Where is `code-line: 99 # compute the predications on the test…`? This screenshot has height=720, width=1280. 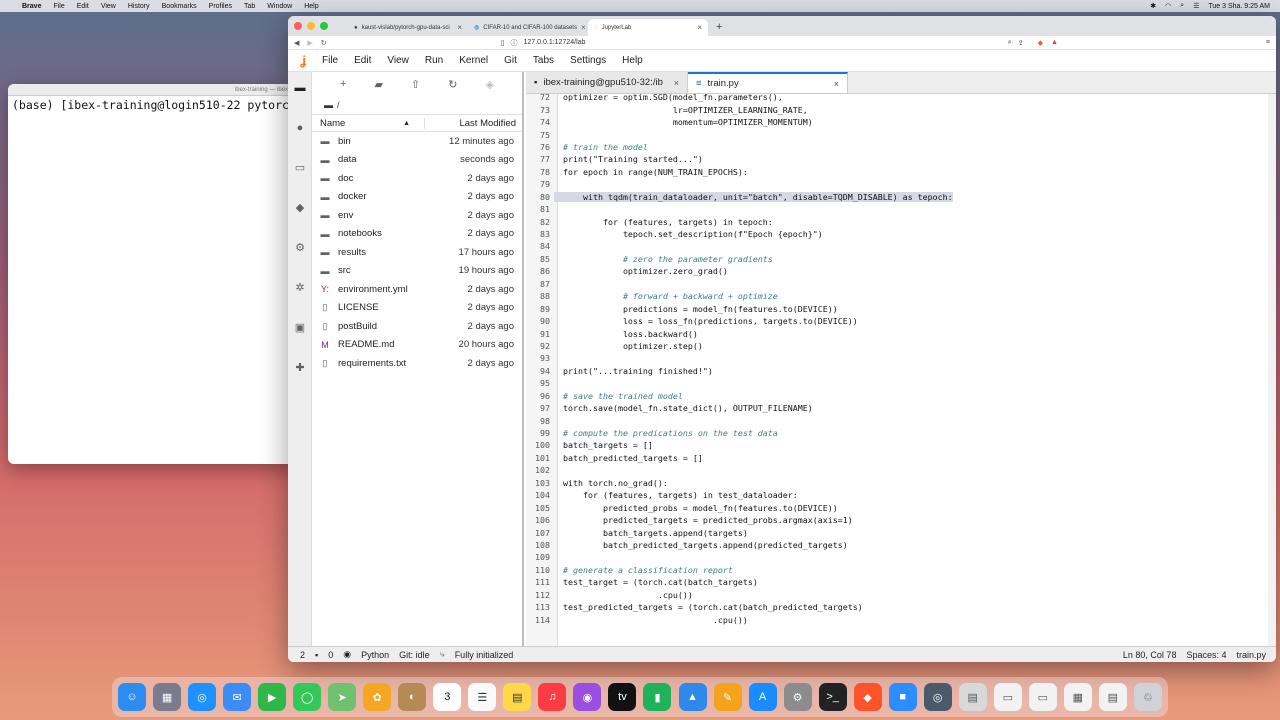 code-line: 99 # compute the predications on the test… is located at coordinates (897, 433).